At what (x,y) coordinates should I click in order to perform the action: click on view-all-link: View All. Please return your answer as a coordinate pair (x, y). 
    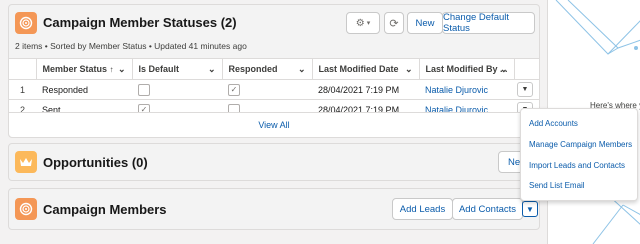
    Looking at the image, I should click on (274, 124).